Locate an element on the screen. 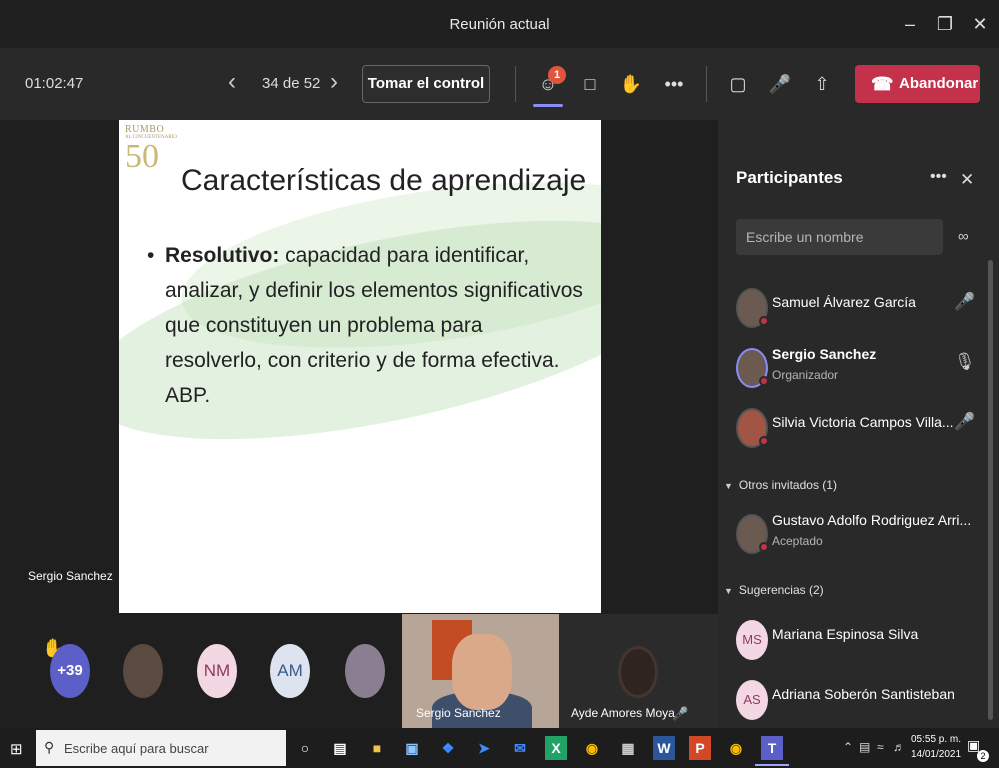 The width and height of the screenshot is (999, 768). meeting-timer: 01:02:47 is located at coordinates (54, 83).